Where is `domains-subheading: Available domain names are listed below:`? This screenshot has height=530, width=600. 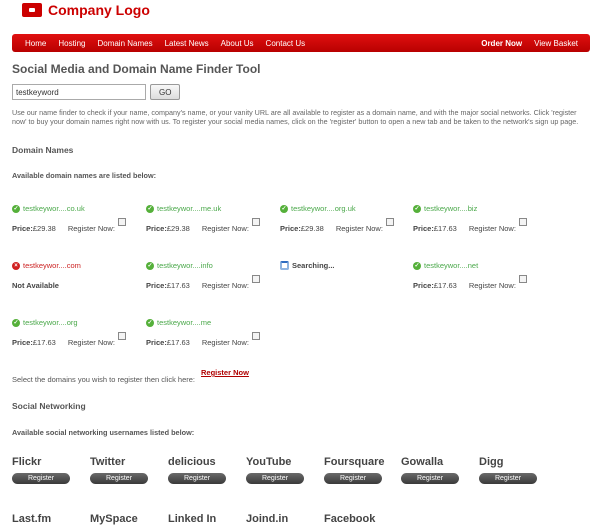 domains-subheading: Available domain names are listed below: is located at coordinates (84, 175).